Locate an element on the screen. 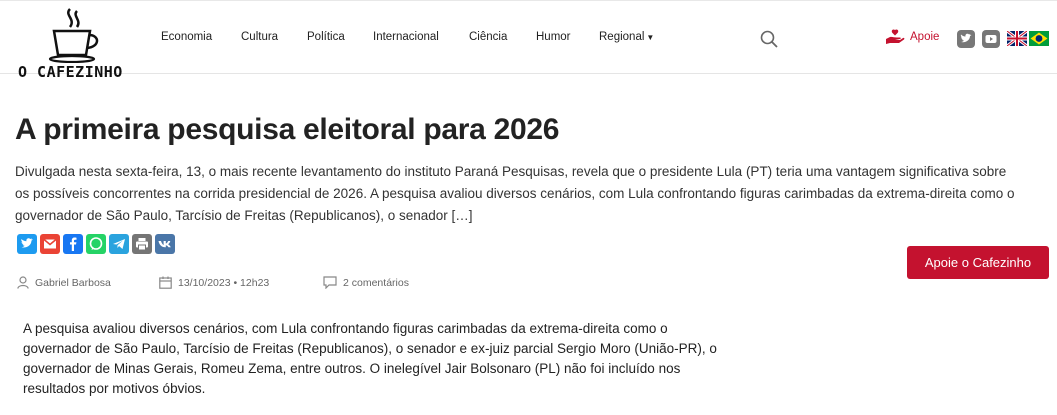 The image size is (1057, 415). uk-flag-icon is located at coordinates (1017, 38).